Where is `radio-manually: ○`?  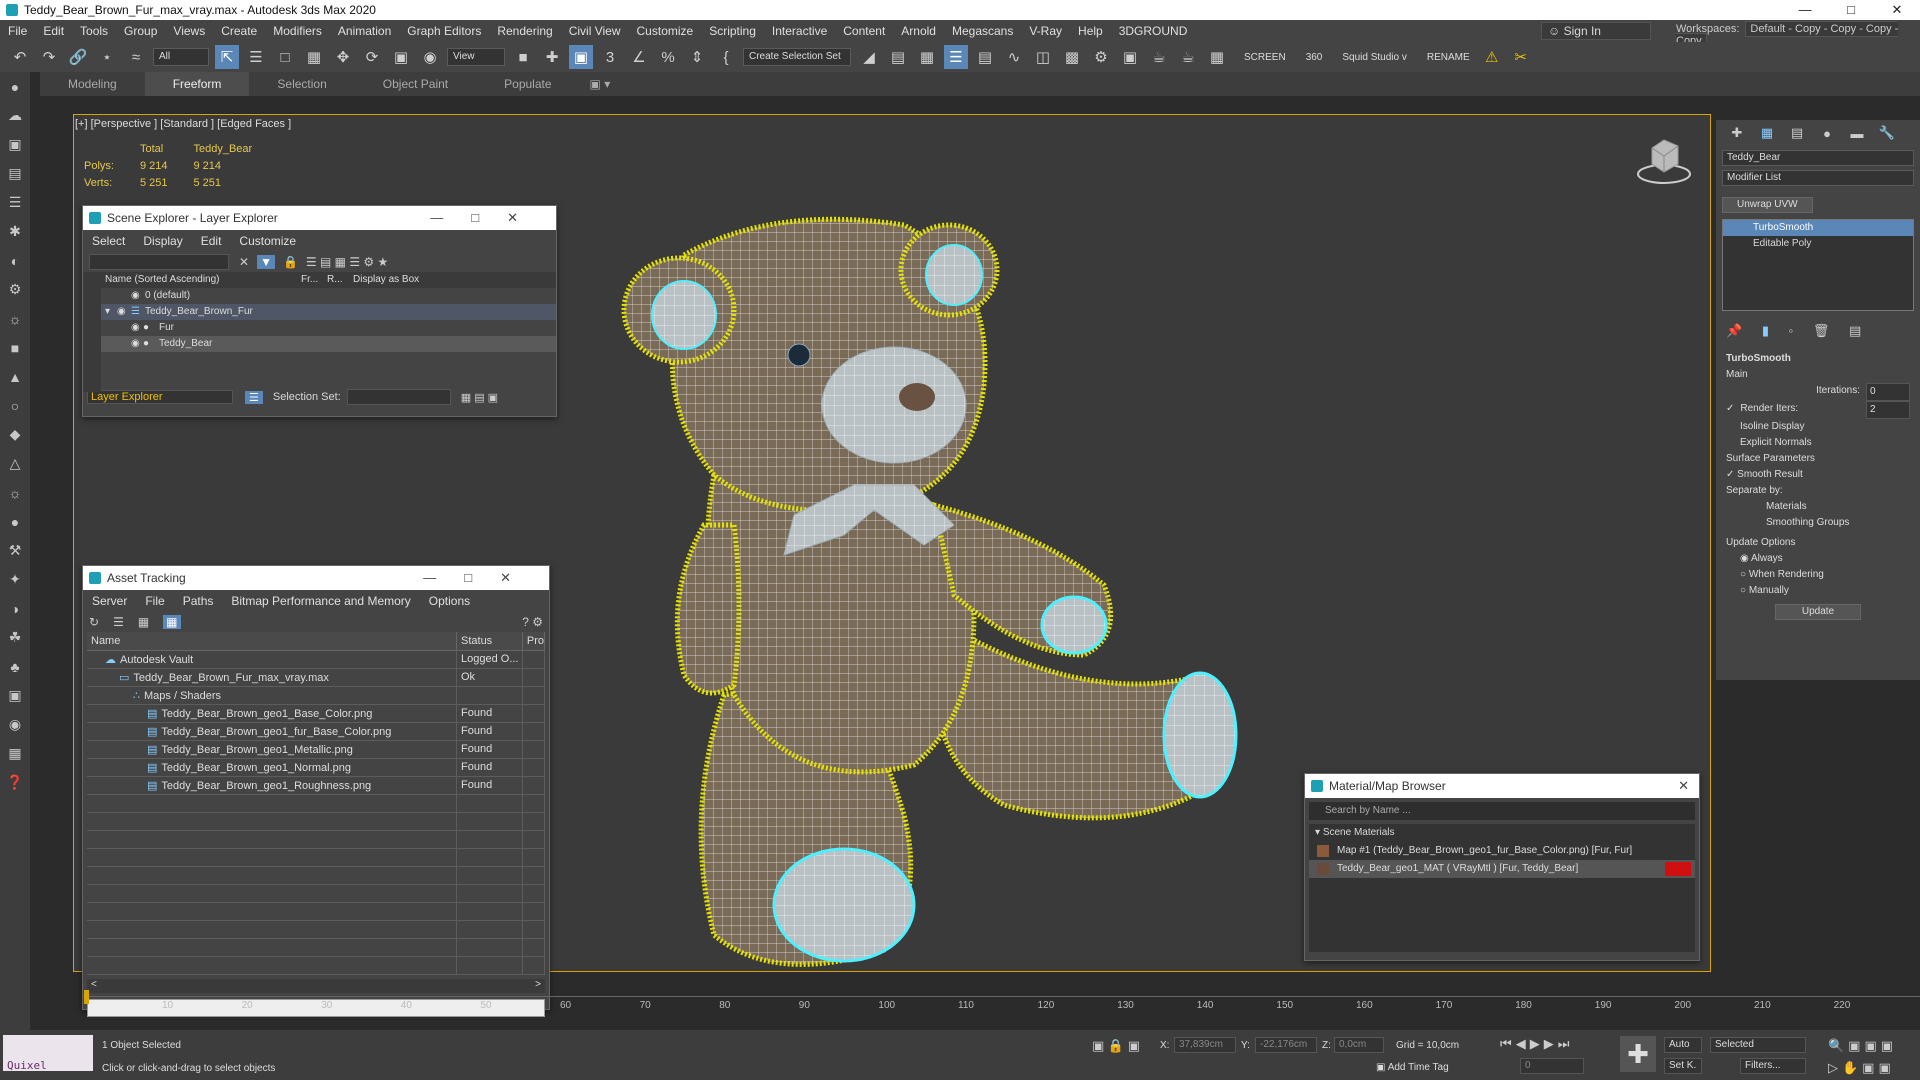
radio-manually: ○ is located at coordinates (1744, 590).